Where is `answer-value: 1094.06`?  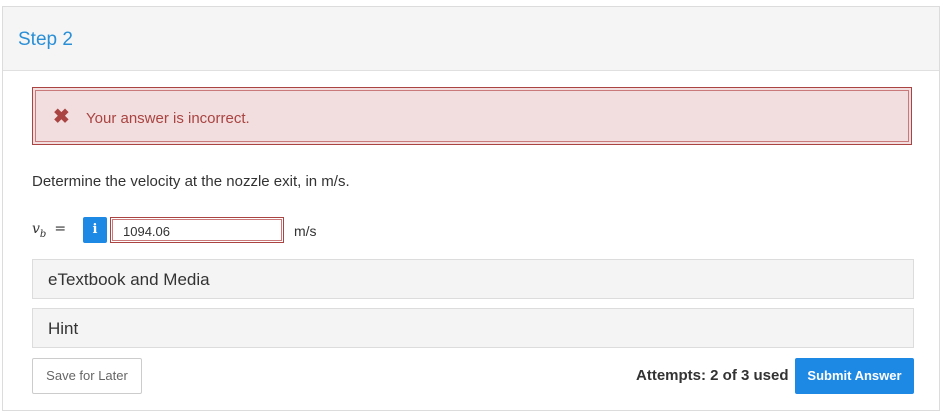 answer-value: 1094.06 is located at coordinates (197, 230).